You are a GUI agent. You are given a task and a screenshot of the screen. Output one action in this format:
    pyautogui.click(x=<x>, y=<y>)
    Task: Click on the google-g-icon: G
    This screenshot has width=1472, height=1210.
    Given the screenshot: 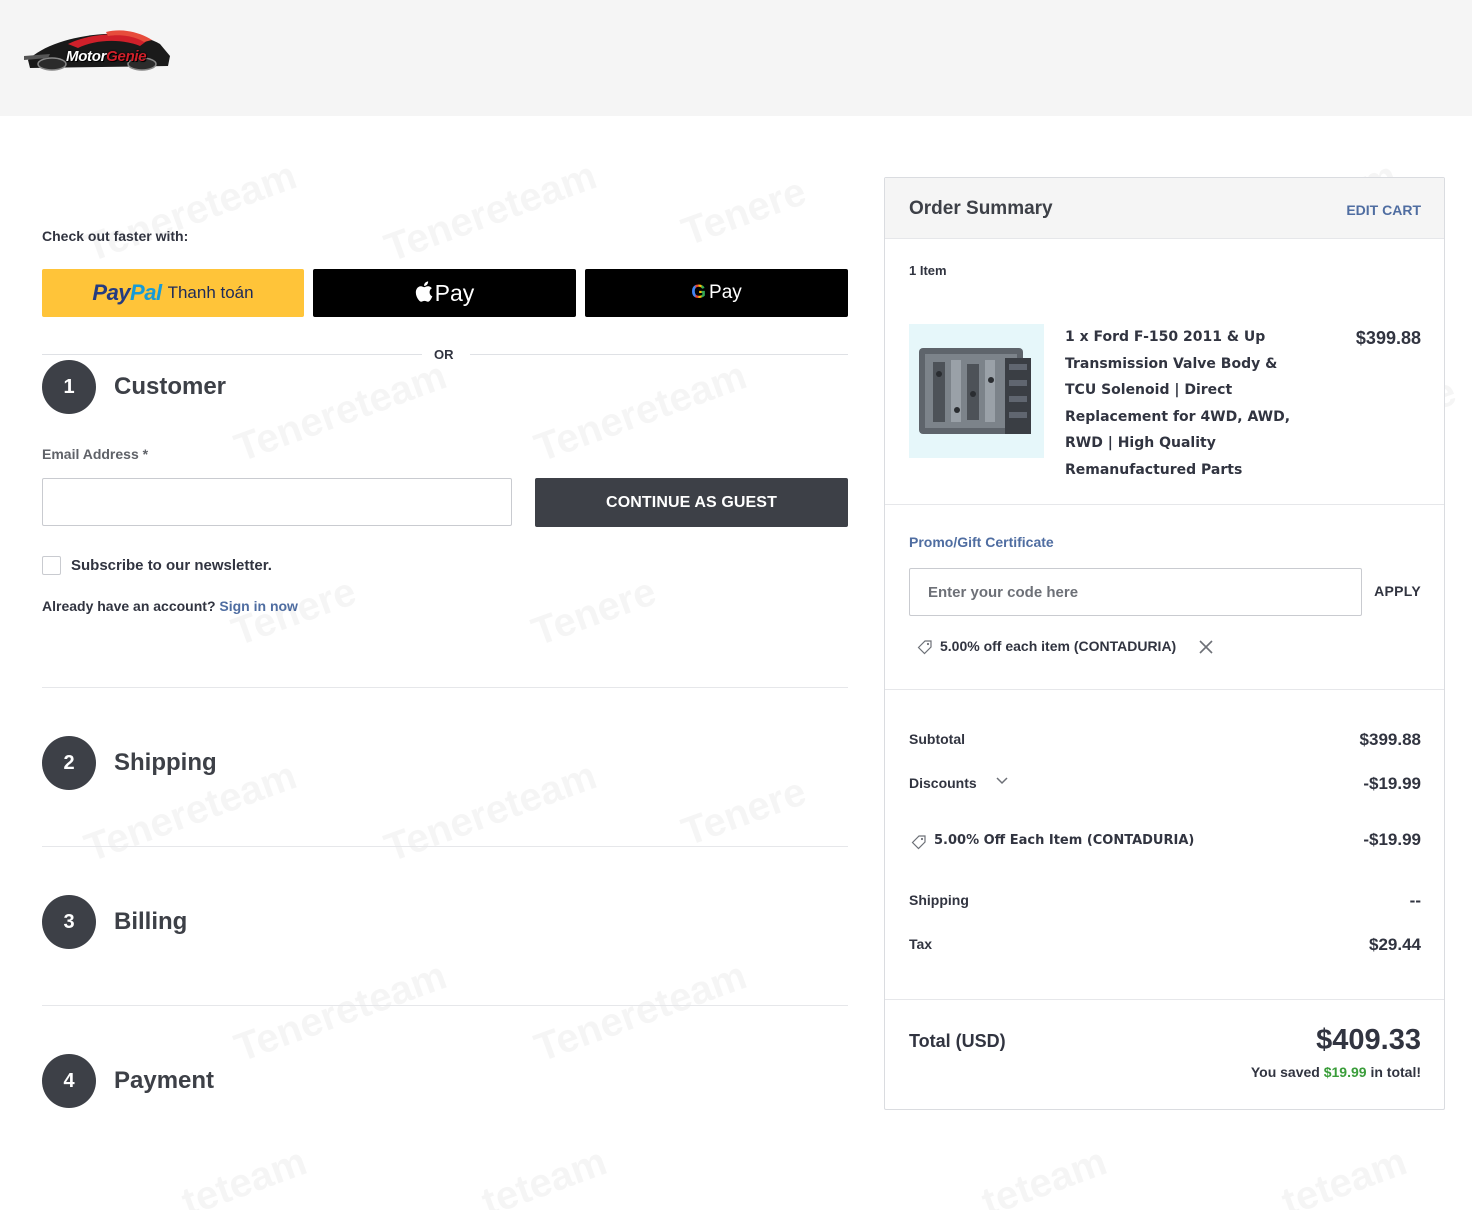 What is the action you would take?
    pyautogui.click(x=699, y=292)
    